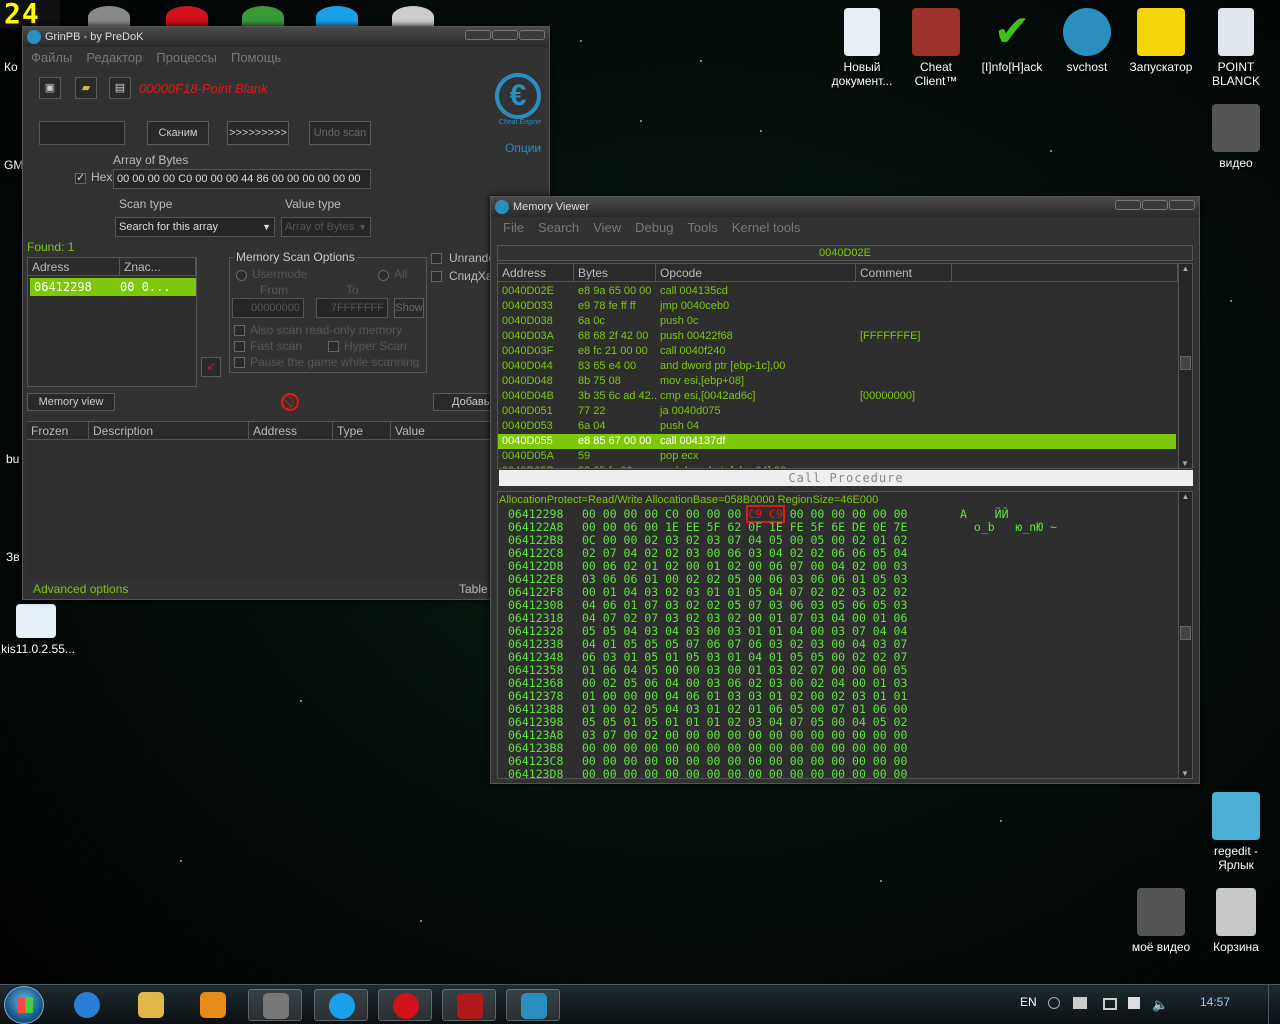 The height and width of the screenshot is (1024, 1280). Describe the element at coordinates (1028, 1002) in the screenshot. I see `language-indicator: EN` at that location.